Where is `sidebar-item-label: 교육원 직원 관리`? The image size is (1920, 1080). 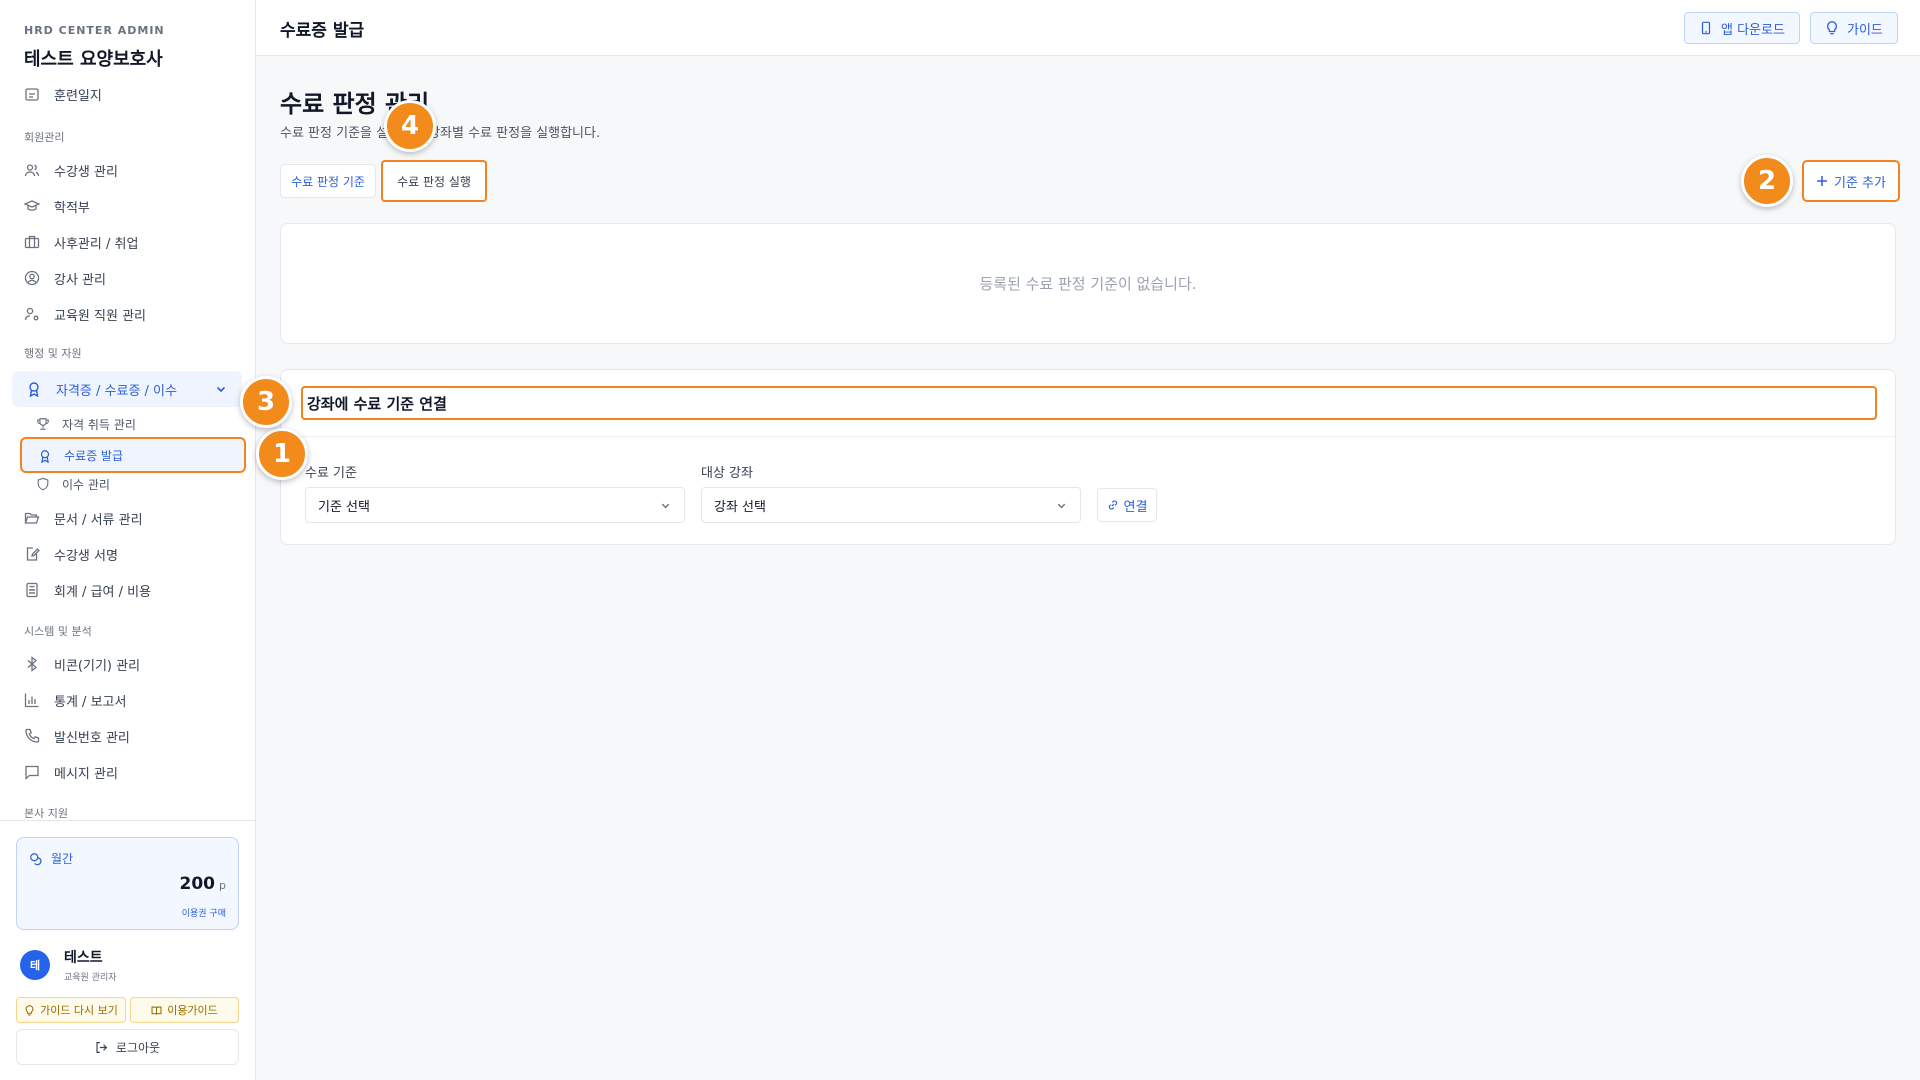
sidebar-item-label: 교육원 직원 관리 is located at coordinates (100, 316).